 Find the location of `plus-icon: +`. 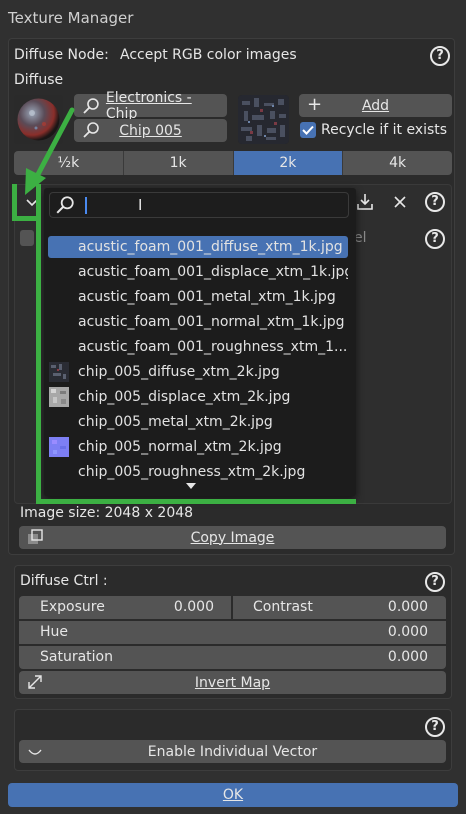

plus-icon: + is located at coordinates (315, 104).